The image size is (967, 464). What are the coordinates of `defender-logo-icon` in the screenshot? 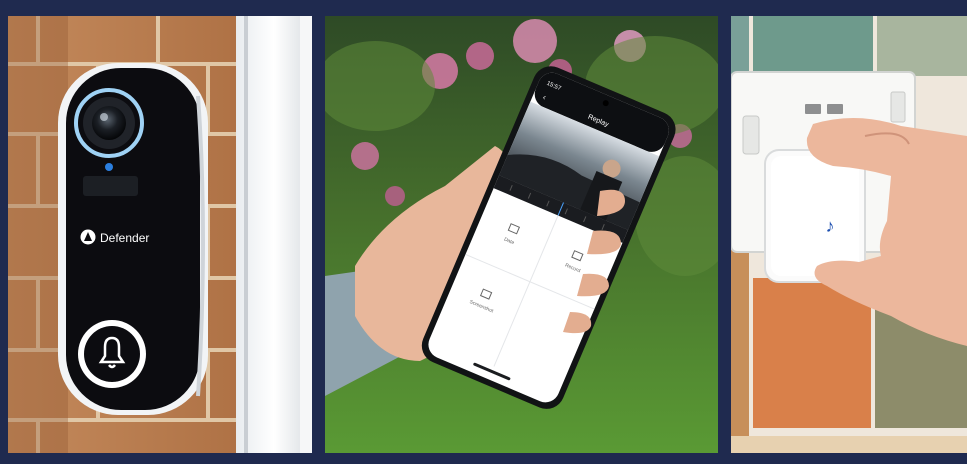 It's located at (88, 237).